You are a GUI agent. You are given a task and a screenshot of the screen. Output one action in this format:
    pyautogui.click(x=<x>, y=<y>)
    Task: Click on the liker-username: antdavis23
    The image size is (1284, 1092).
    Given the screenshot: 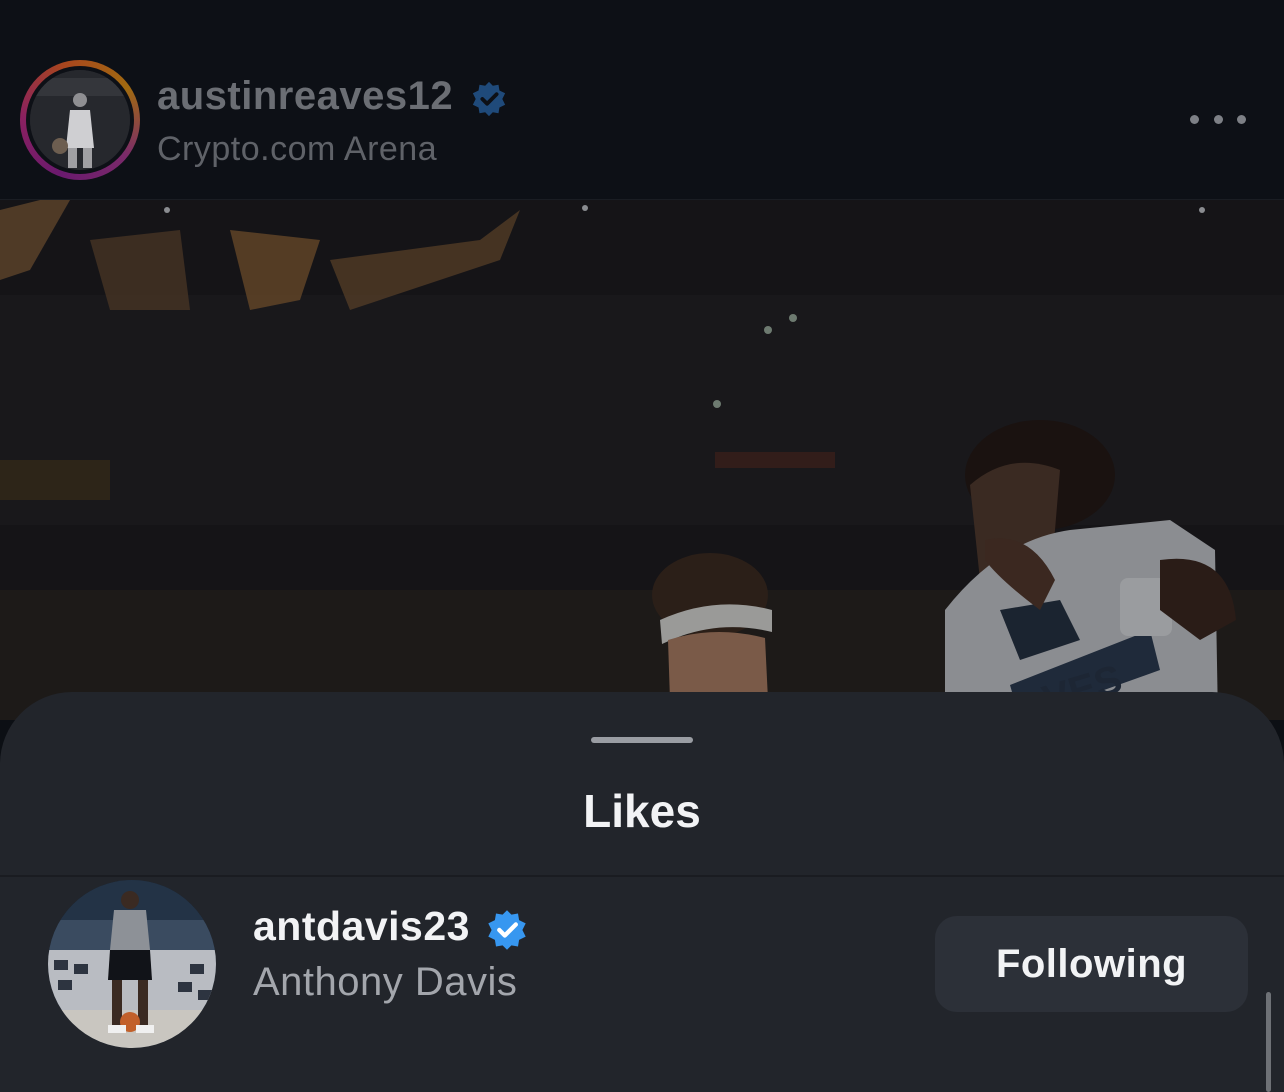 What is the action you would take?
    pyautogui.click(x=361, y=926)
    